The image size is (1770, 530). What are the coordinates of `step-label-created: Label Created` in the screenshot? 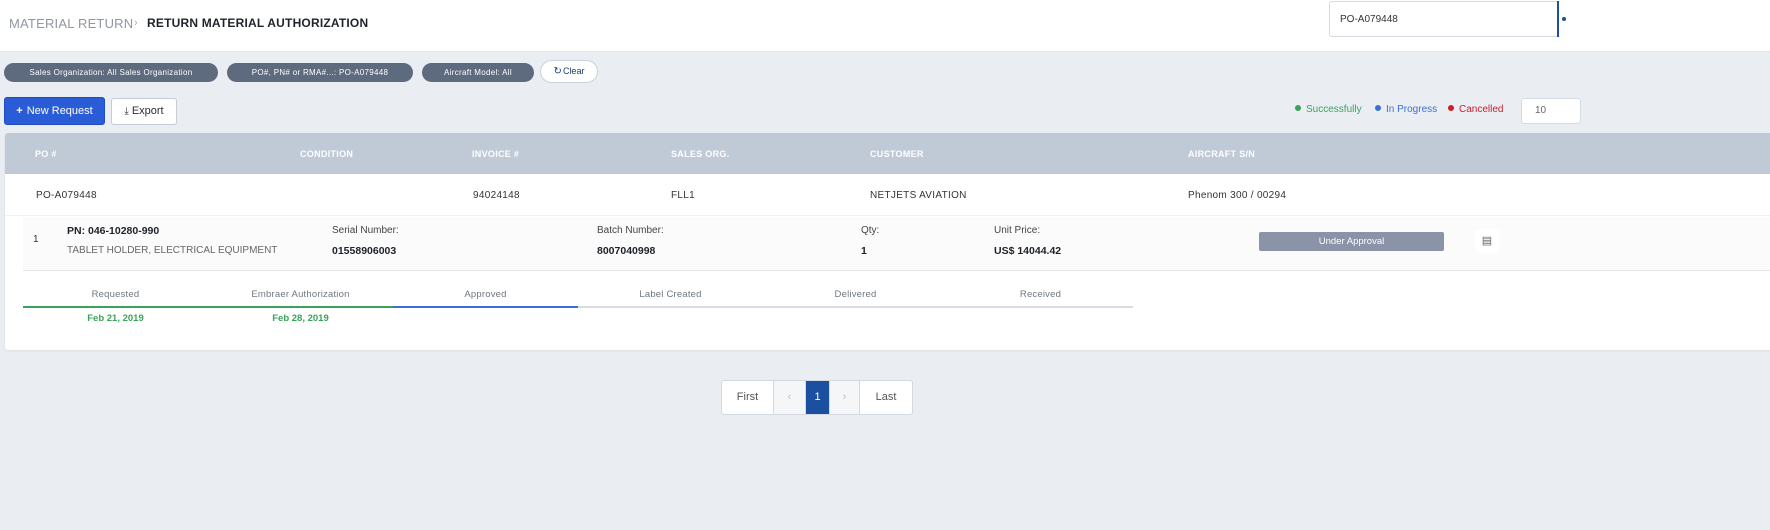 It's located at (670, 308).